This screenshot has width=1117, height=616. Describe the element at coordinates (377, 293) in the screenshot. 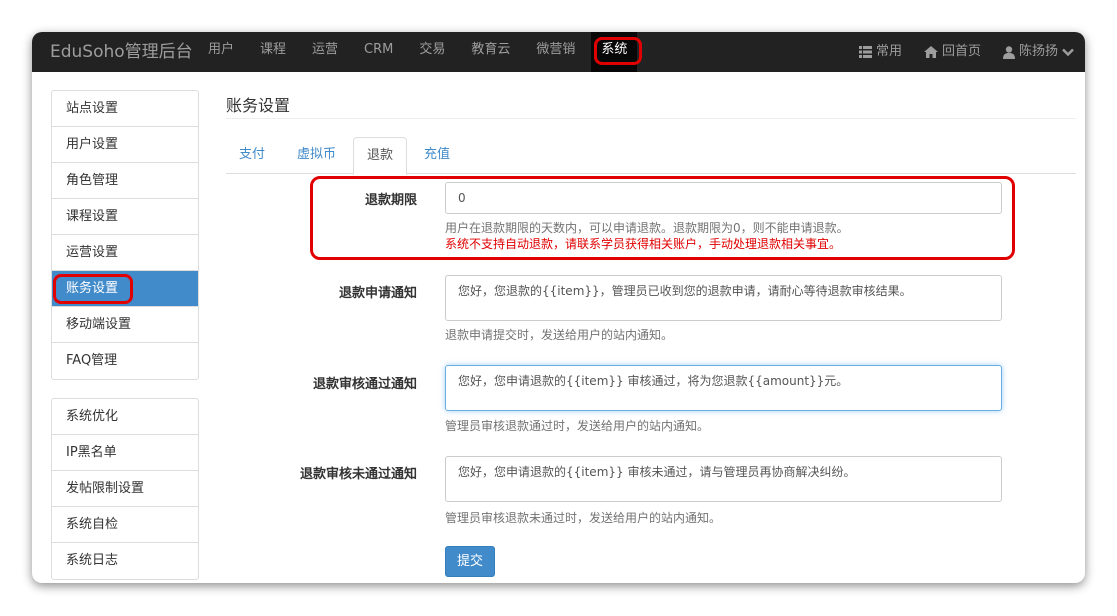

I see `apply-notice-label: 退款申请通知` at that location.